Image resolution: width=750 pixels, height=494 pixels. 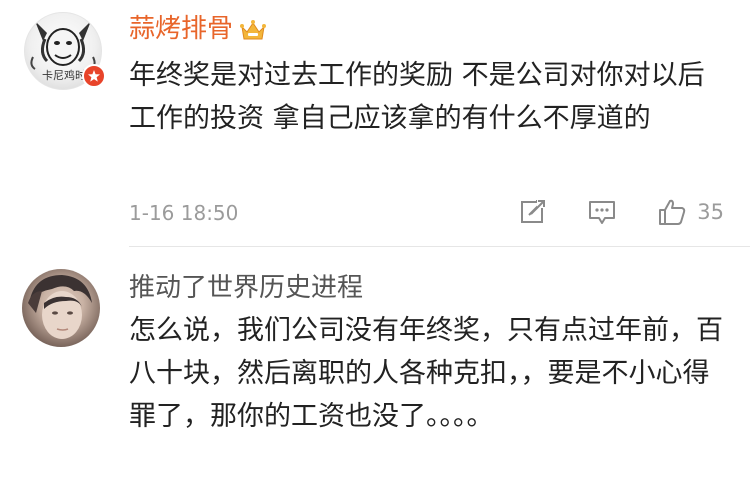 I want to click on user-photo-icon, so click(x=60, y=307).